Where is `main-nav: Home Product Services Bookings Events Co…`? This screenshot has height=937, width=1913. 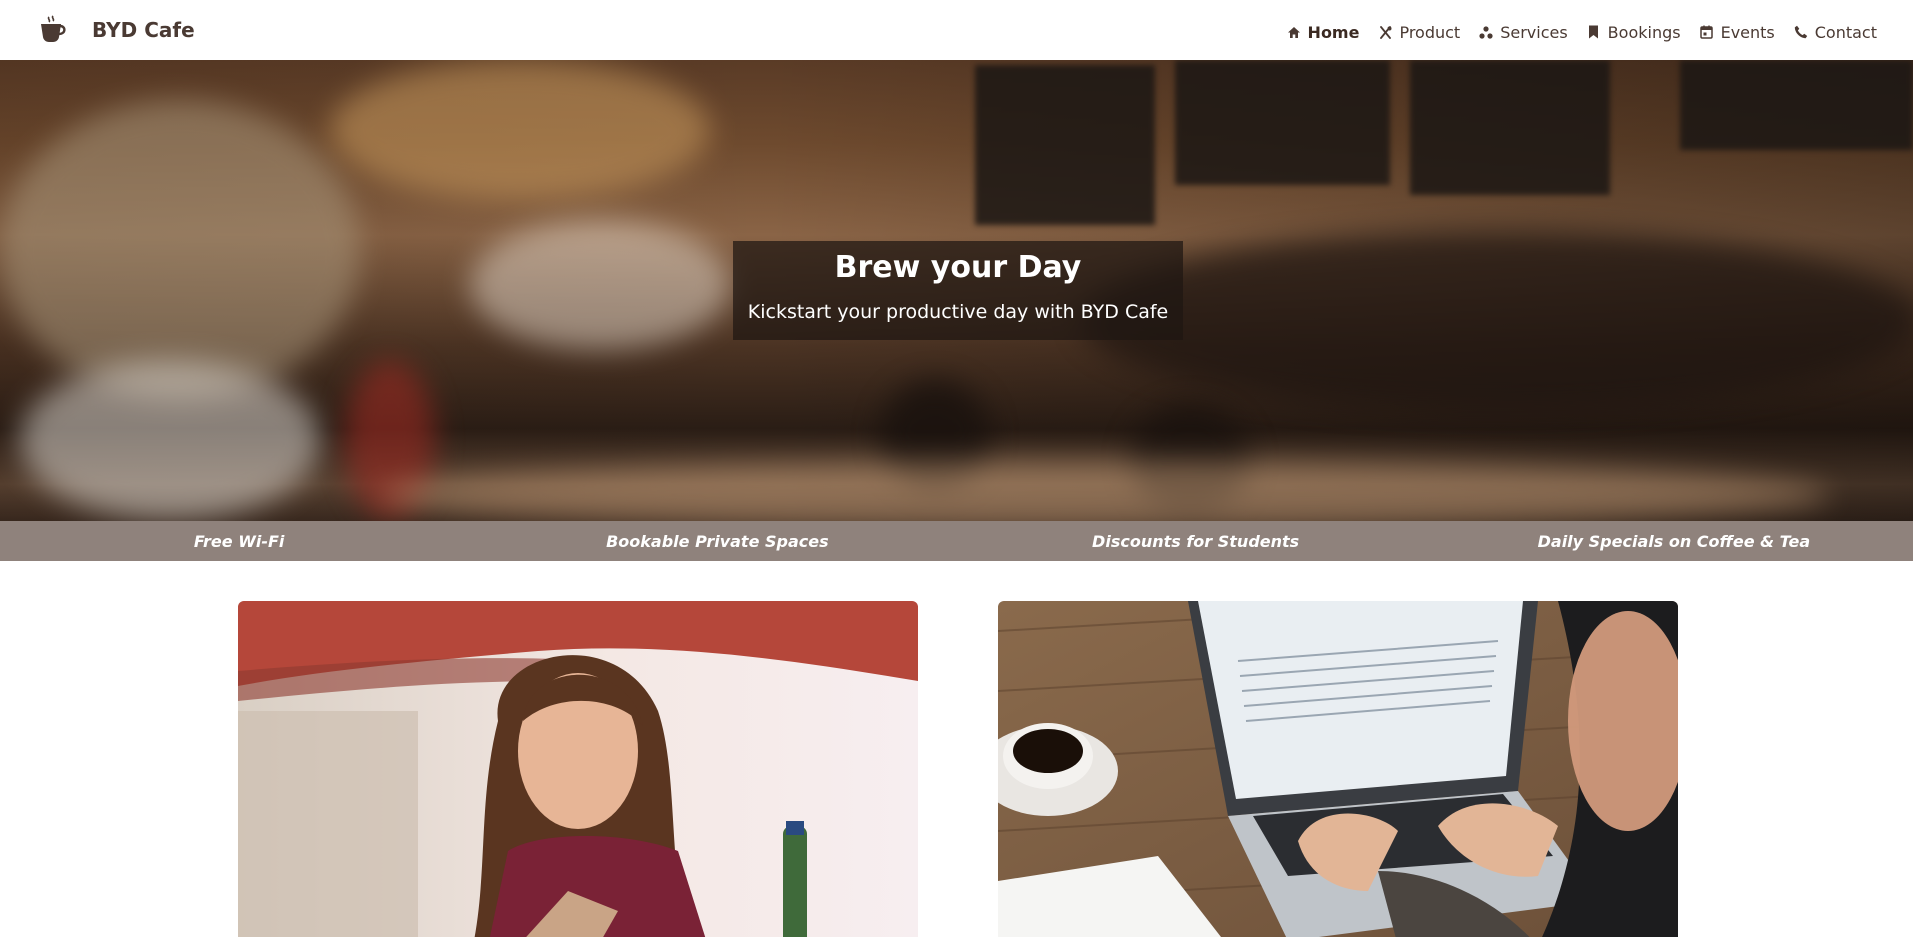 main-nav: Home Product Services Bookings Events Co… is located at coordinates (1582, 32).